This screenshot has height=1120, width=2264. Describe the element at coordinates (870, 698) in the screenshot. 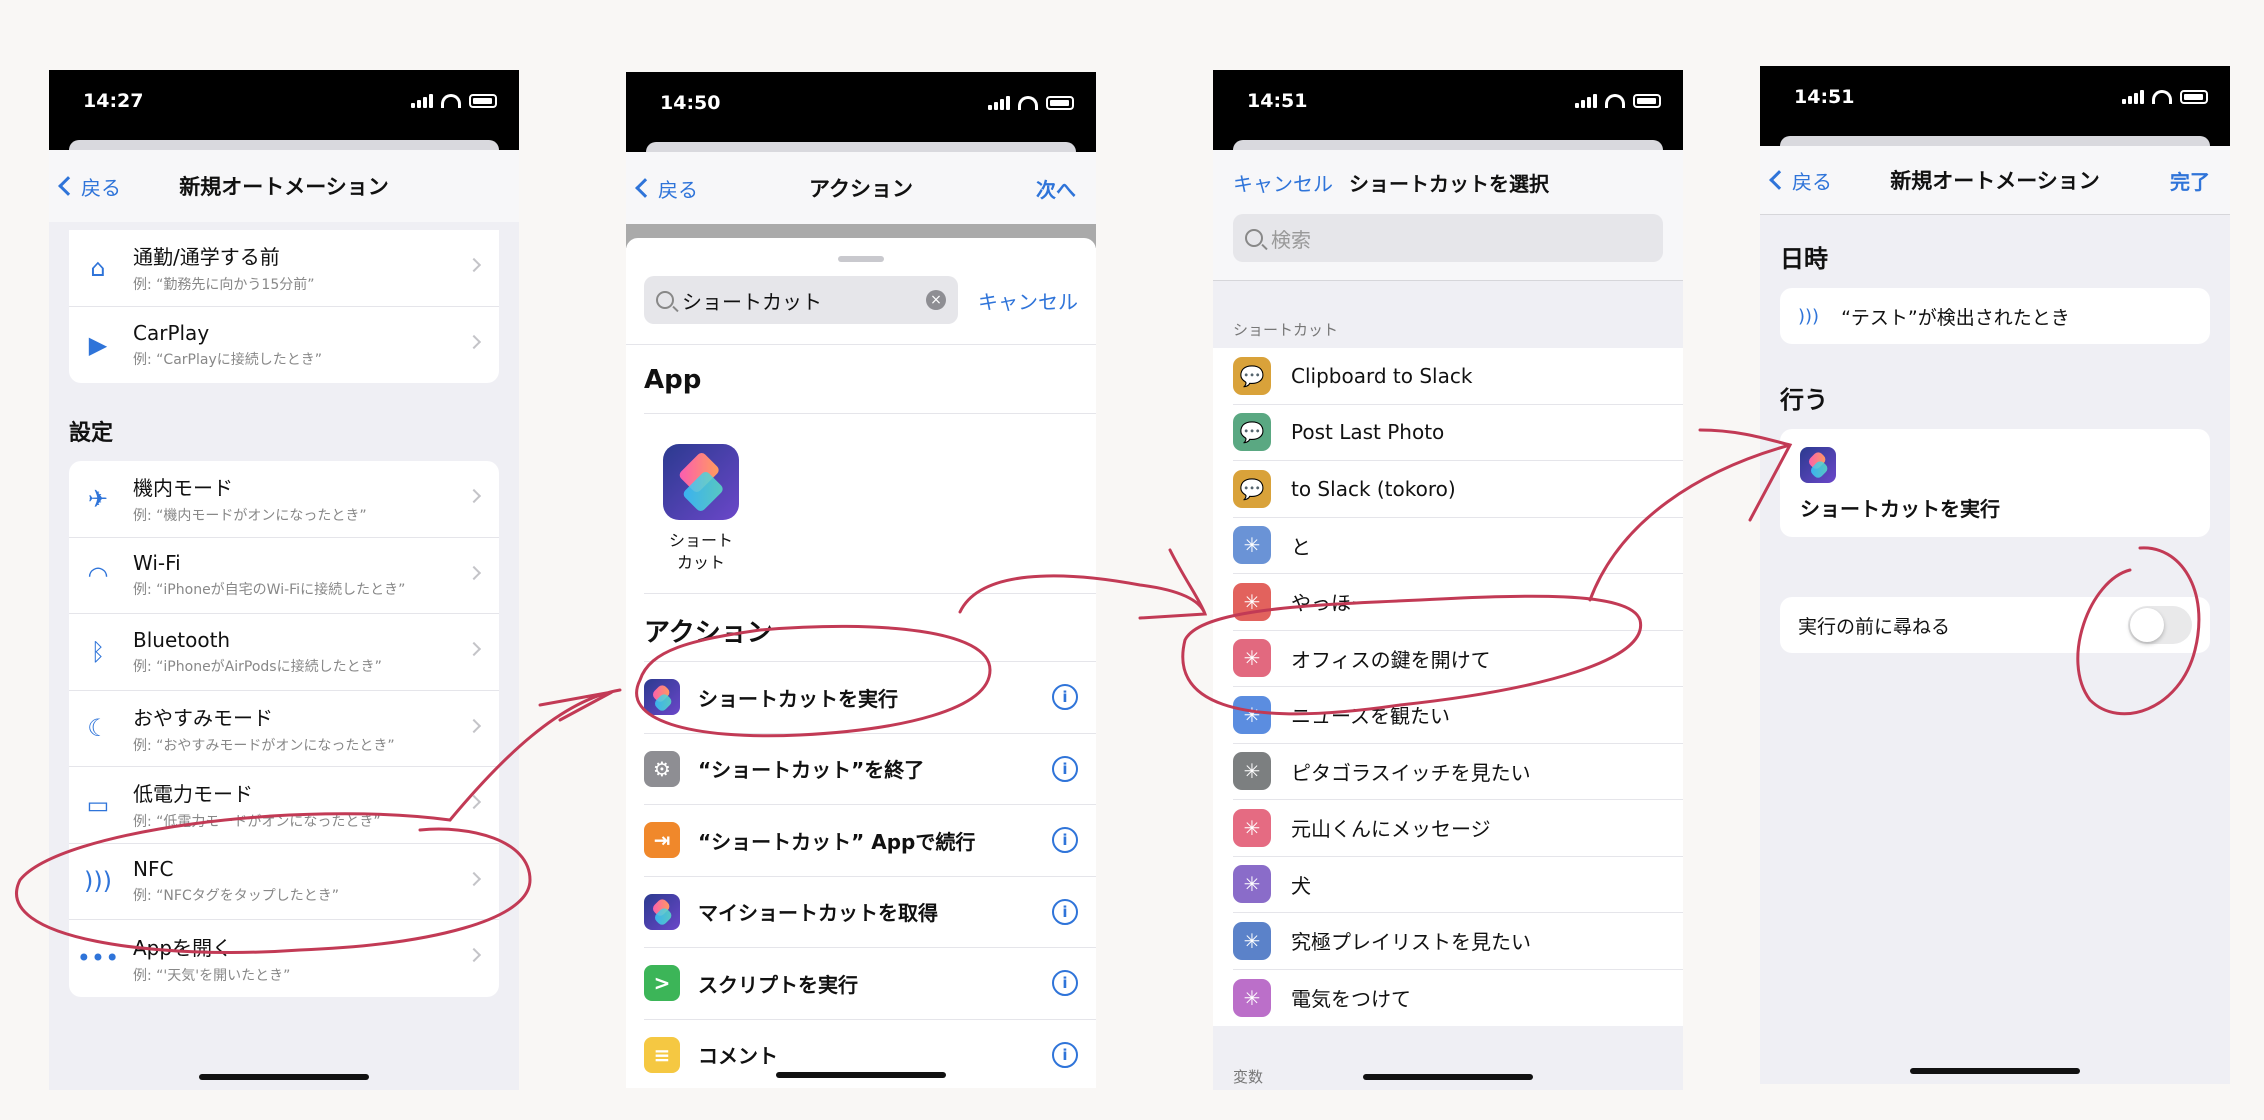

I see `action-item-run-shortcut: ショートカットを実行 i` at that location.